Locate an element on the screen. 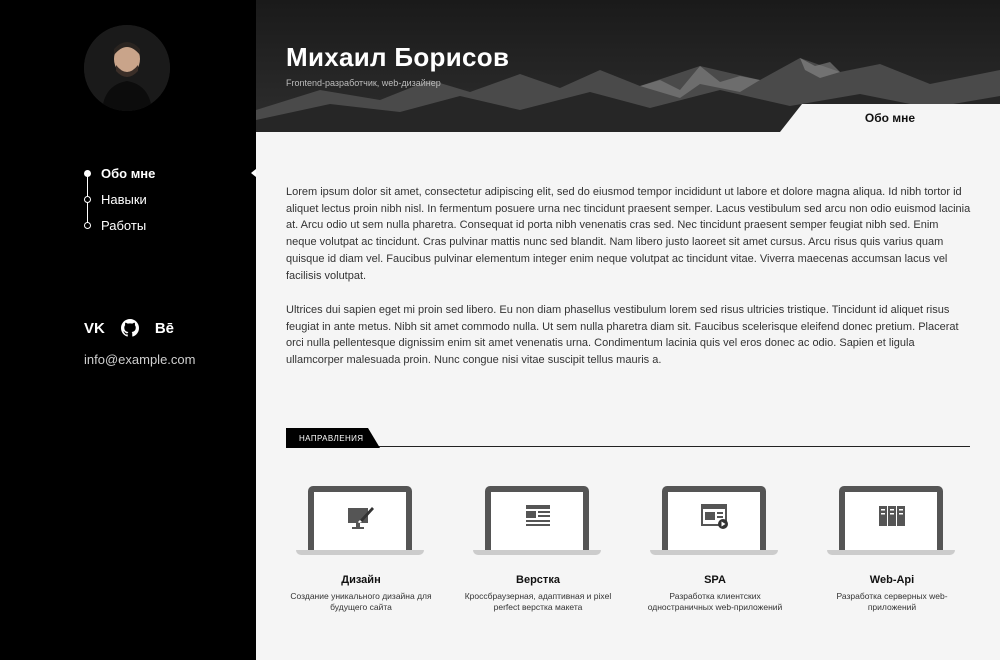  service-description: Разработка серверных web-приложений is located at coordinates (892, 601).